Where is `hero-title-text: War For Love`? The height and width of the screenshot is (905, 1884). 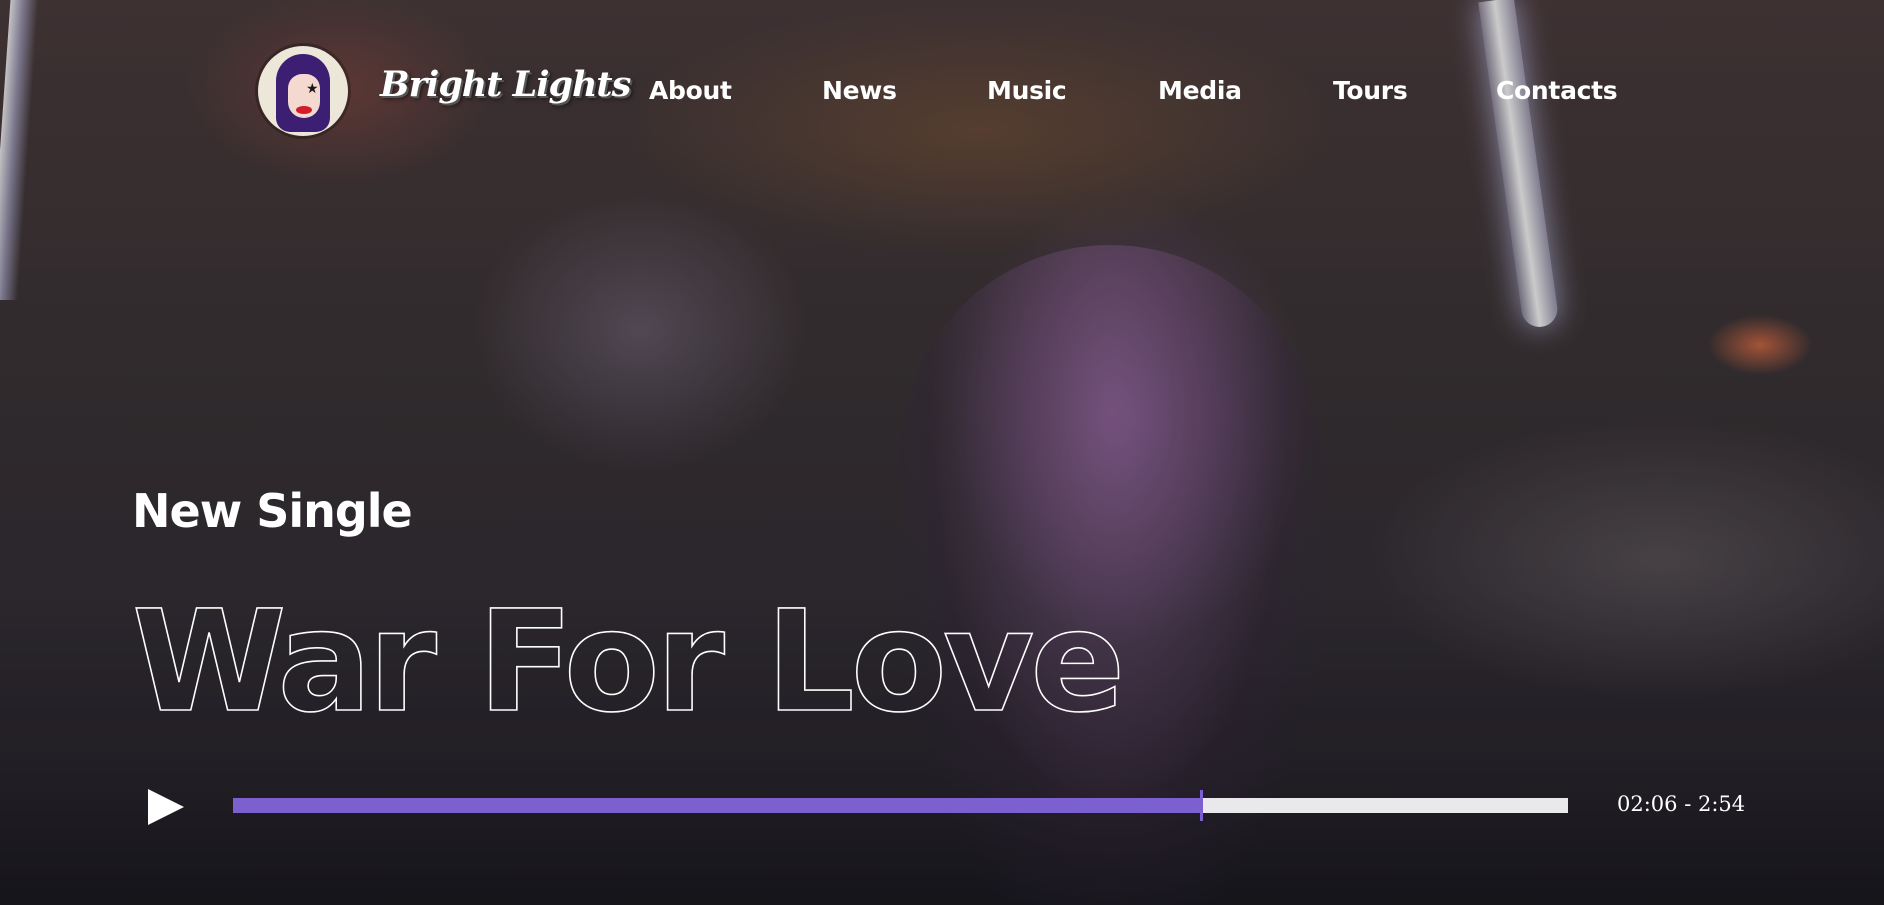 hero-title-text: War For Love is located at coordinates (626, 662).